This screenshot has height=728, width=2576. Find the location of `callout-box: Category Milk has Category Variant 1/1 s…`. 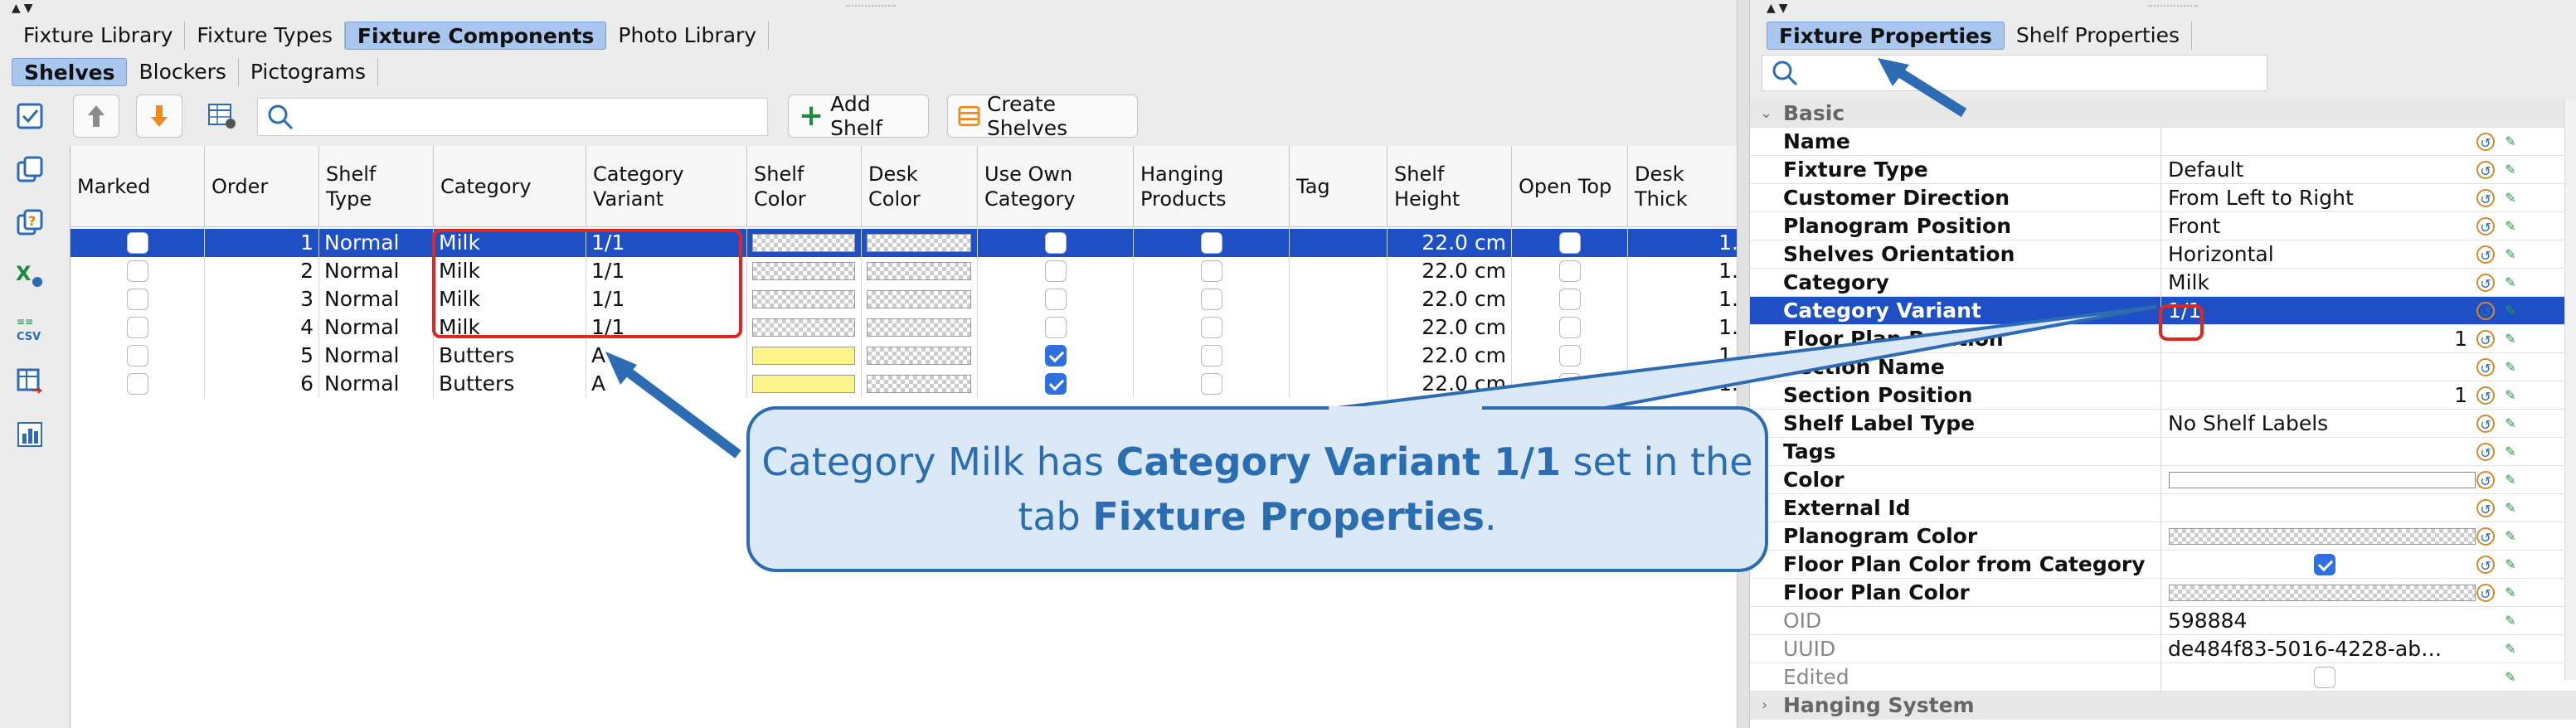

callout-box: Category Milk has Category Variant 1/1 s… is located at coordinates (1257, 489).